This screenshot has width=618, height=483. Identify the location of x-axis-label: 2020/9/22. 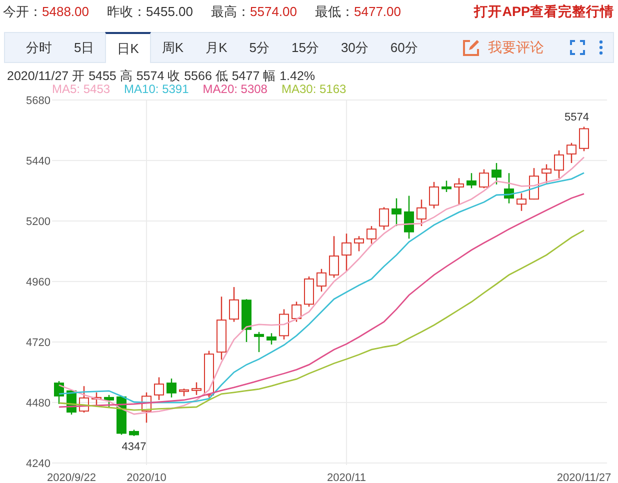
(71, 477).